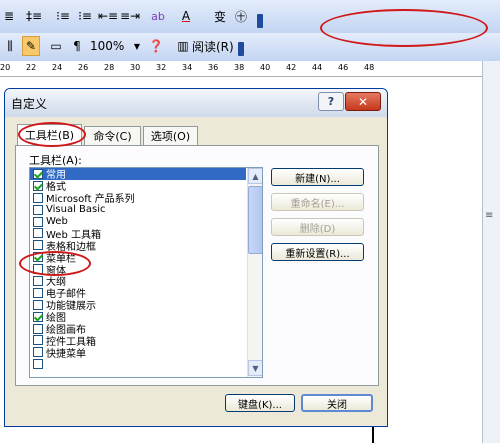  Describe the element at coordinates (213, 67) in the screenshot. I see `ruler-tick-label: 36` at that location.